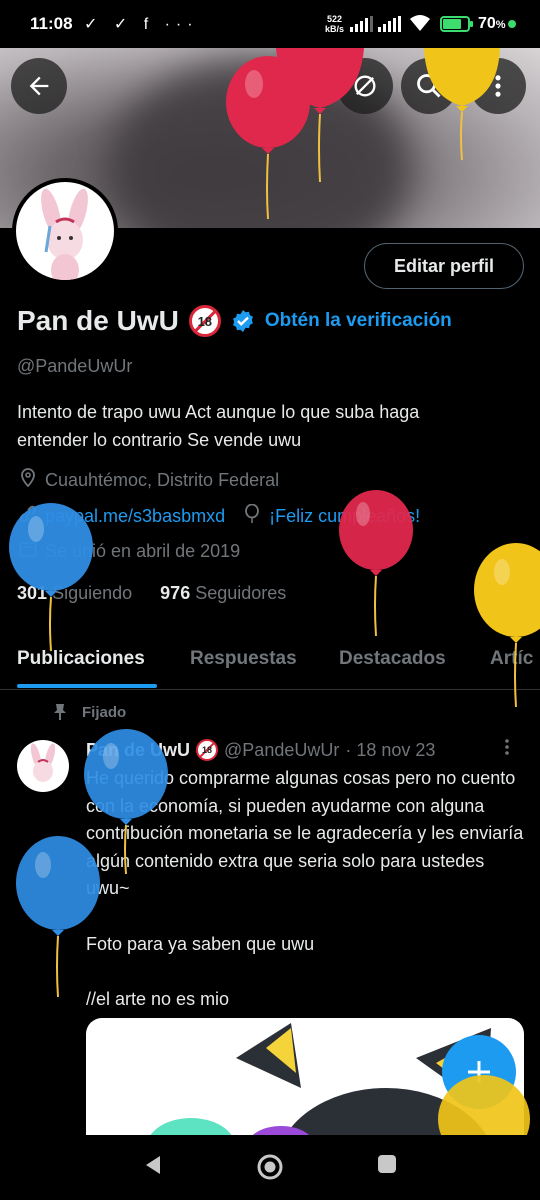  I want to click on active-tab-indicator, so click(87, 686).